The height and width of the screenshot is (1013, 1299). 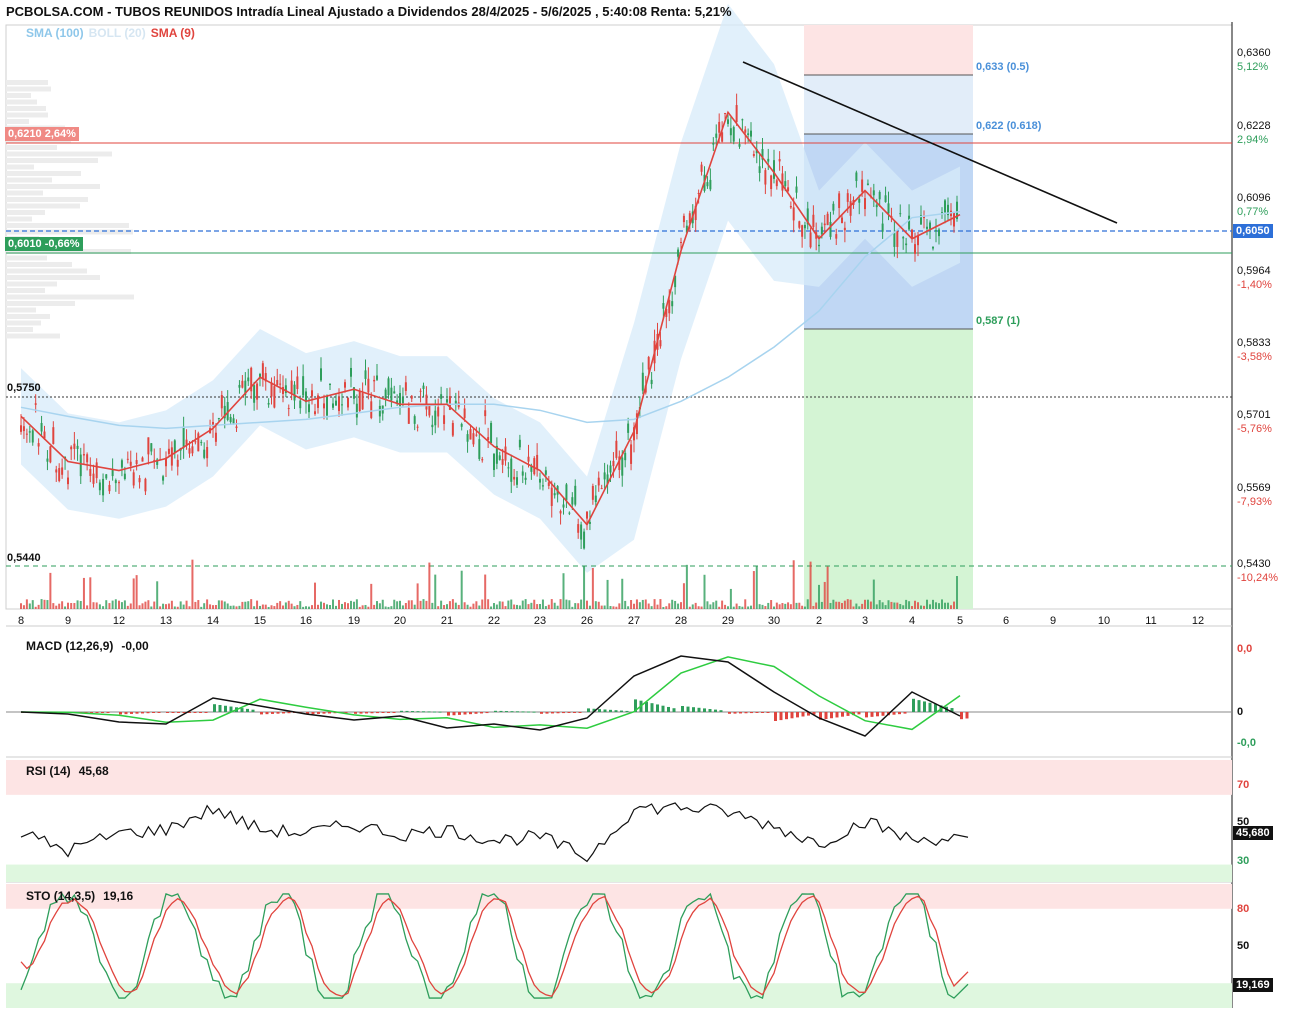 What do you see at coordinates (55, 33) in the screenshot?
I see `legend-sma100: SMA (100)` at bounding box center [55, 33].